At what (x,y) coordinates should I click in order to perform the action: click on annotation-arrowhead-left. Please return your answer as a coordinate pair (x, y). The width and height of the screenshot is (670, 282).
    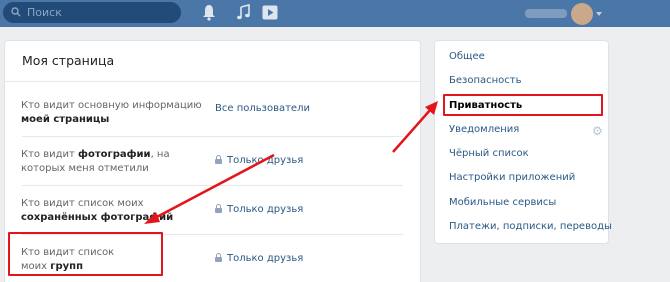
    Looking at the image, I should click on (152, 218).